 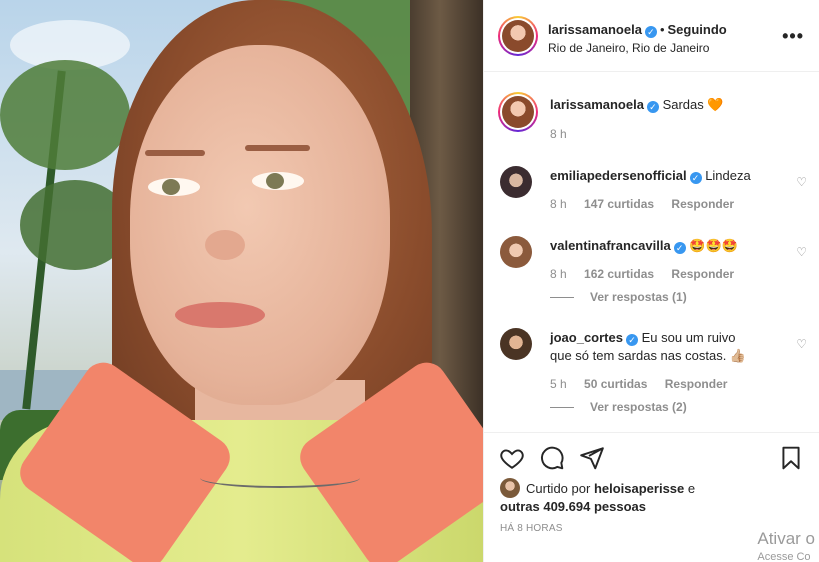 I want to click on photo-brow-right, so click(x=277, y=148).